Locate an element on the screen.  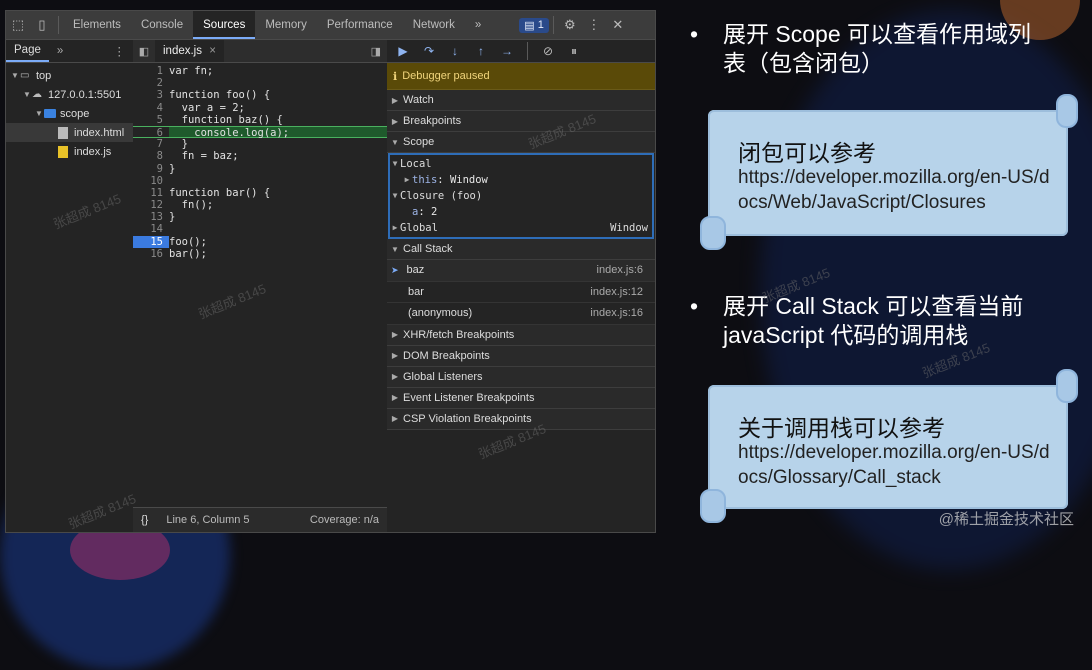
line-number: 3 is located at coordinates (151, 95).